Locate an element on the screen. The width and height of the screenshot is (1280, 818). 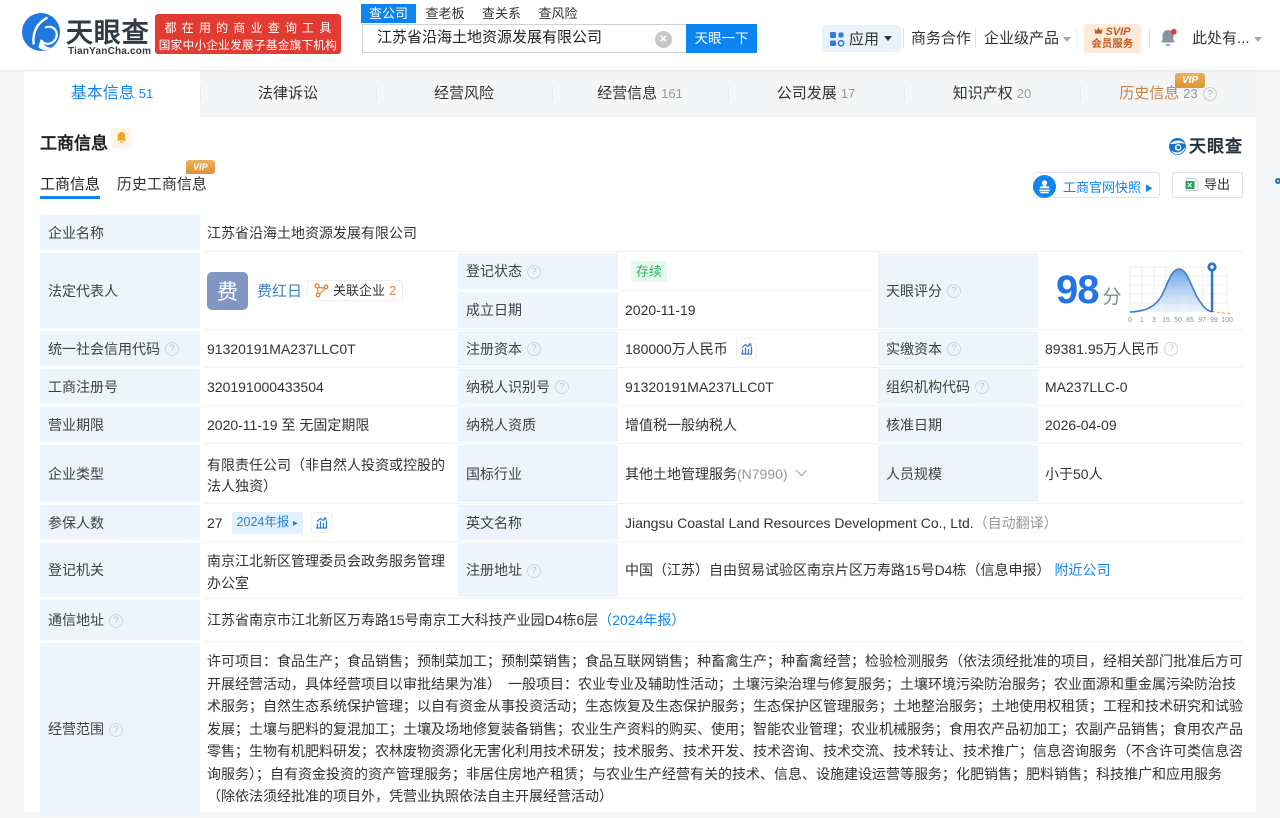
svg-text: 3 is located at coordinates (1154, 320).